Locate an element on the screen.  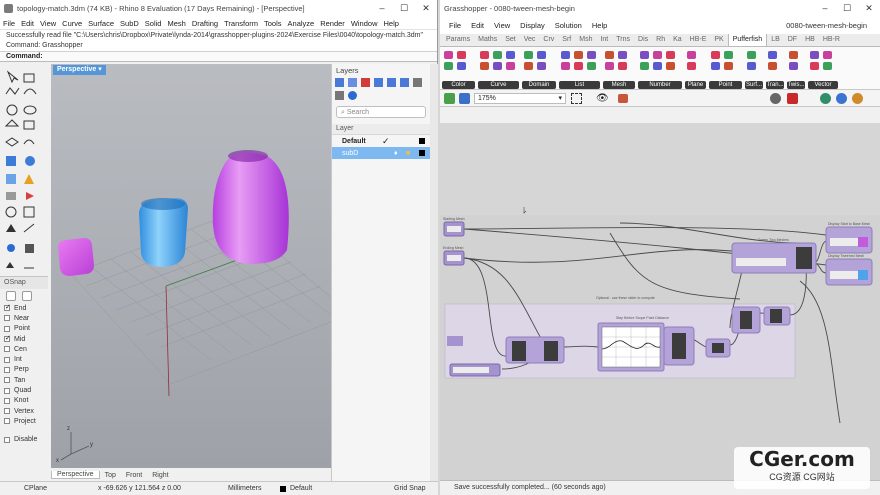
menu-edit: Edit is located at coordinates (27, 23).